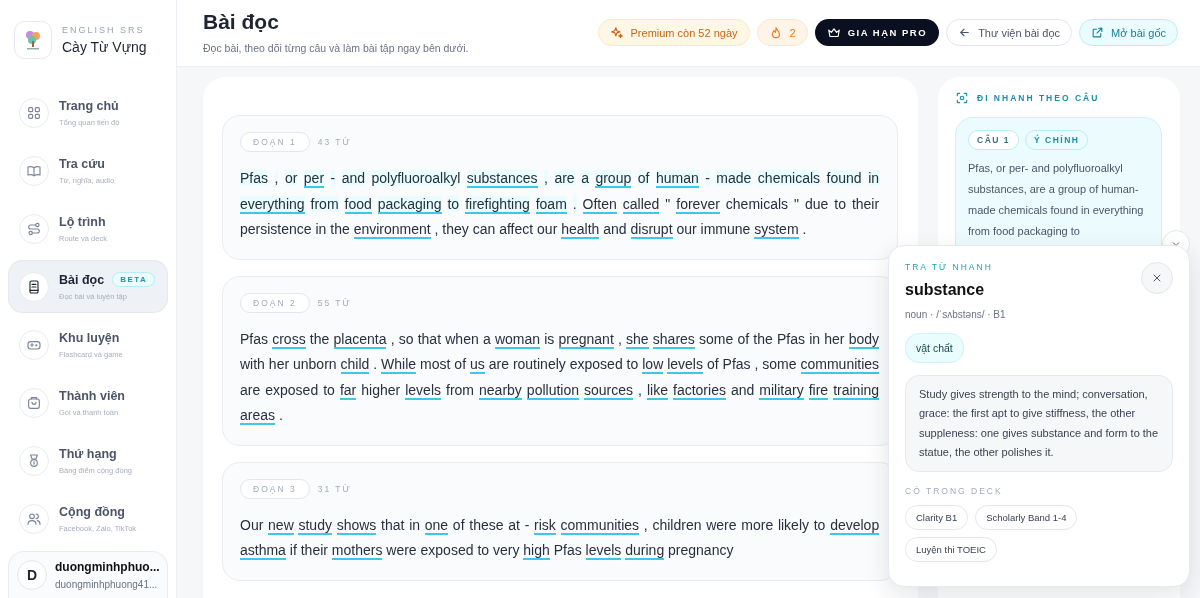 The width and height of the screenshot is (1200, 598). I want to click on word-link: study, so click(315, 525).